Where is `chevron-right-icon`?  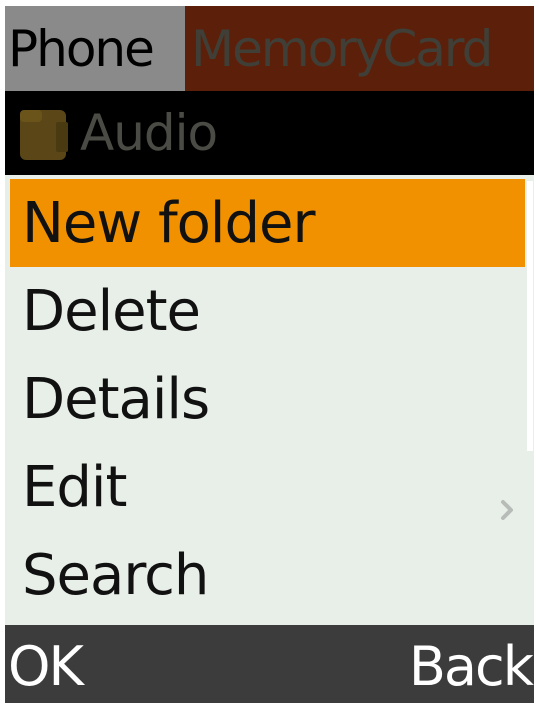
chevron-right-icon is located at coordinates (507, 496).